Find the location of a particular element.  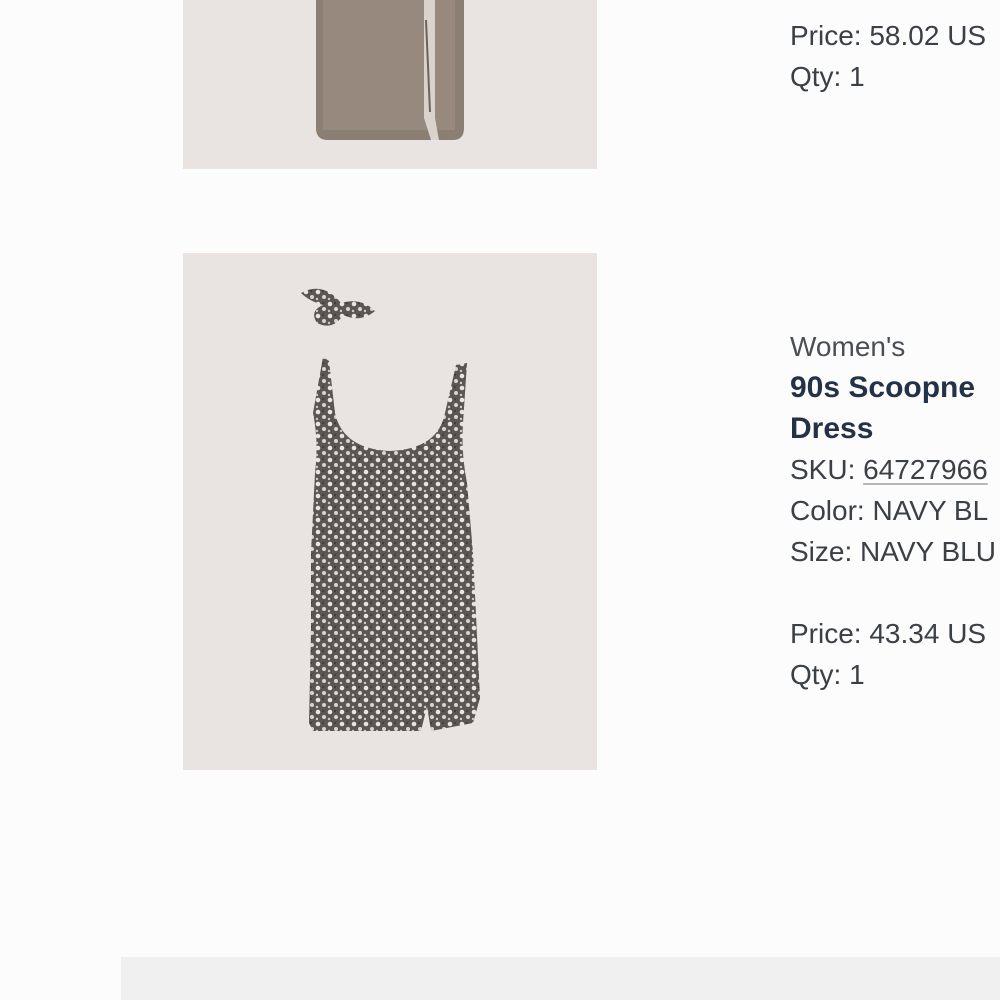

size-value: NAVY BLU is located at coordinates (928, 551).